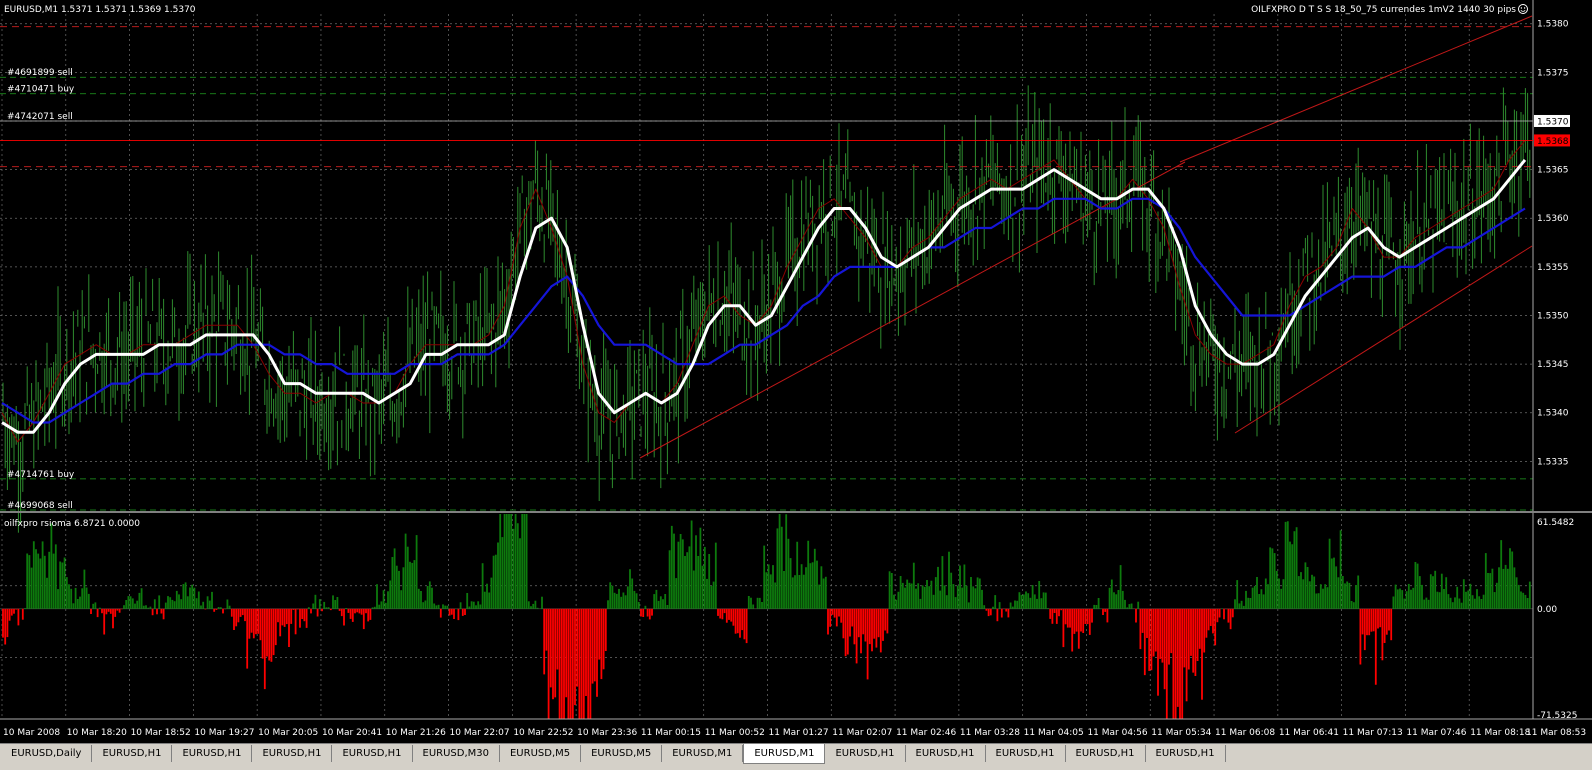 This screenshot has width=1592, height=770. Describe the element at coordinates (288, 733) in the screenshot. I see `time-tick-label: 10 Mar 20:05` at that location.